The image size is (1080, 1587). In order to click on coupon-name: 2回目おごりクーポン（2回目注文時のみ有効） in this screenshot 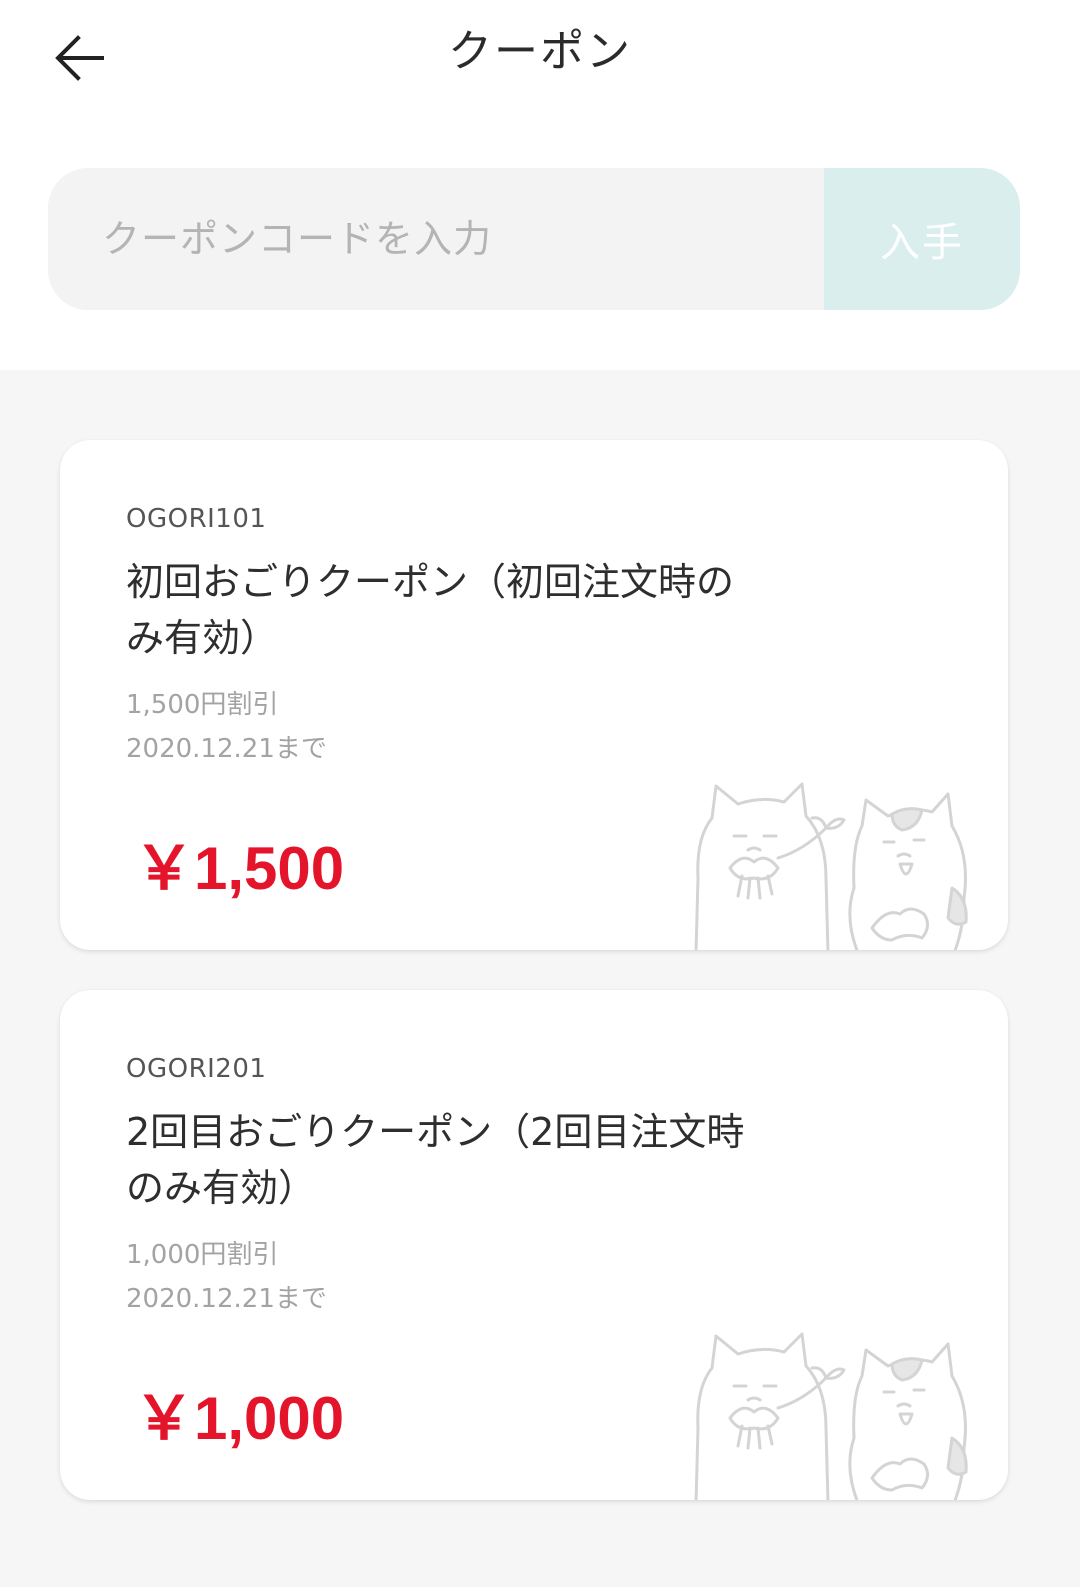, I will do `click(435, 1160)`.